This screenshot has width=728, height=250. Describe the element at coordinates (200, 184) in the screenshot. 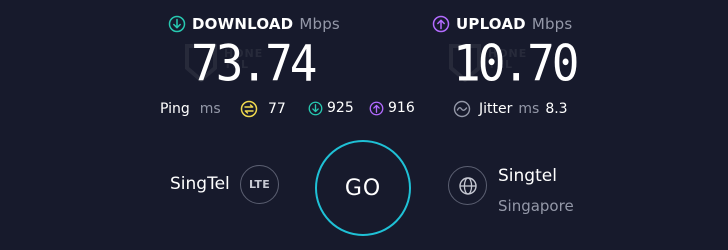

I see `isp-name: SingTel` at that location.